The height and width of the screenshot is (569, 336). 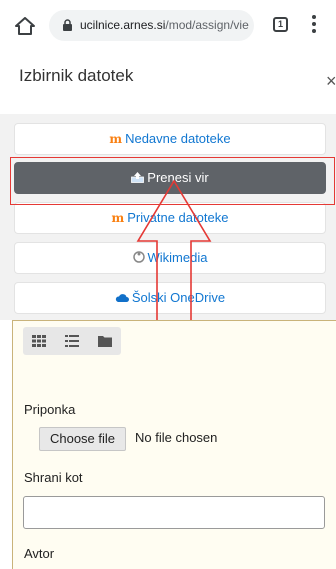 I want to click on file-picker-header: Izbirnik datotek ×, so click(x=168, y=82).